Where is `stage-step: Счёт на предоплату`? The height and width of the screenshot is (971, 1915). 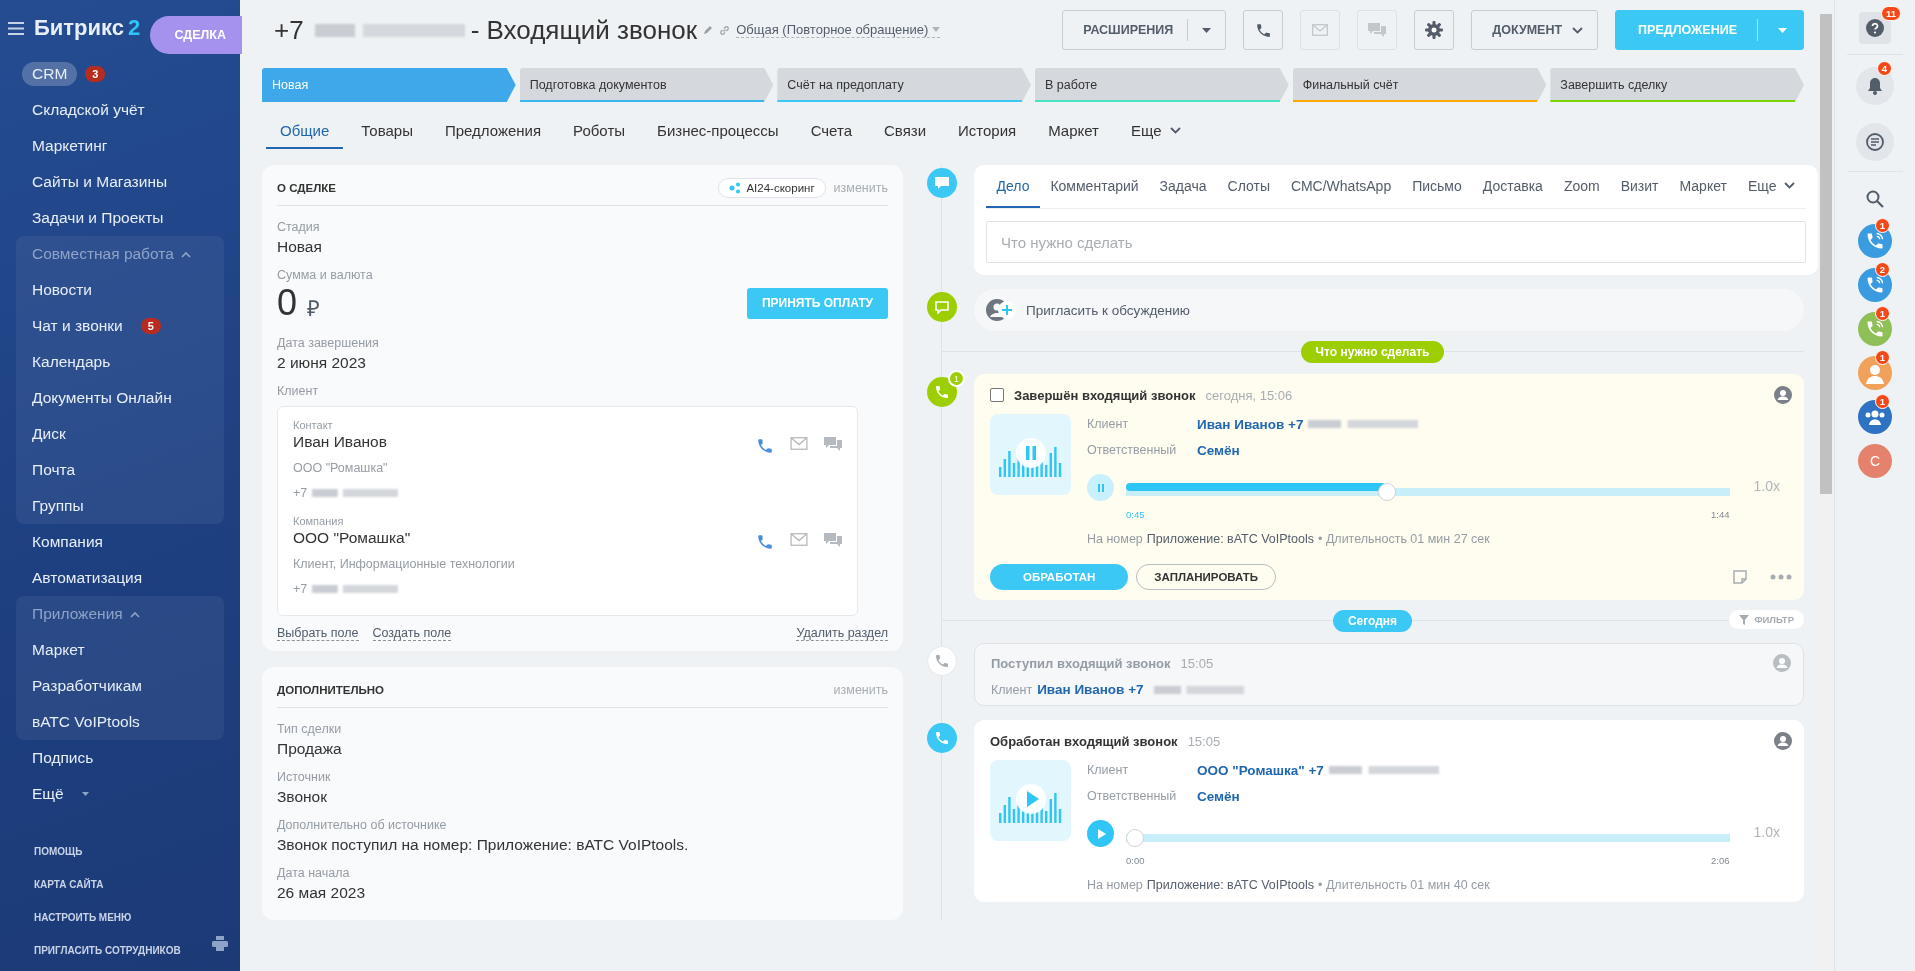 stage-step: Счёт на предоплату is located at coordinates (904, 85).